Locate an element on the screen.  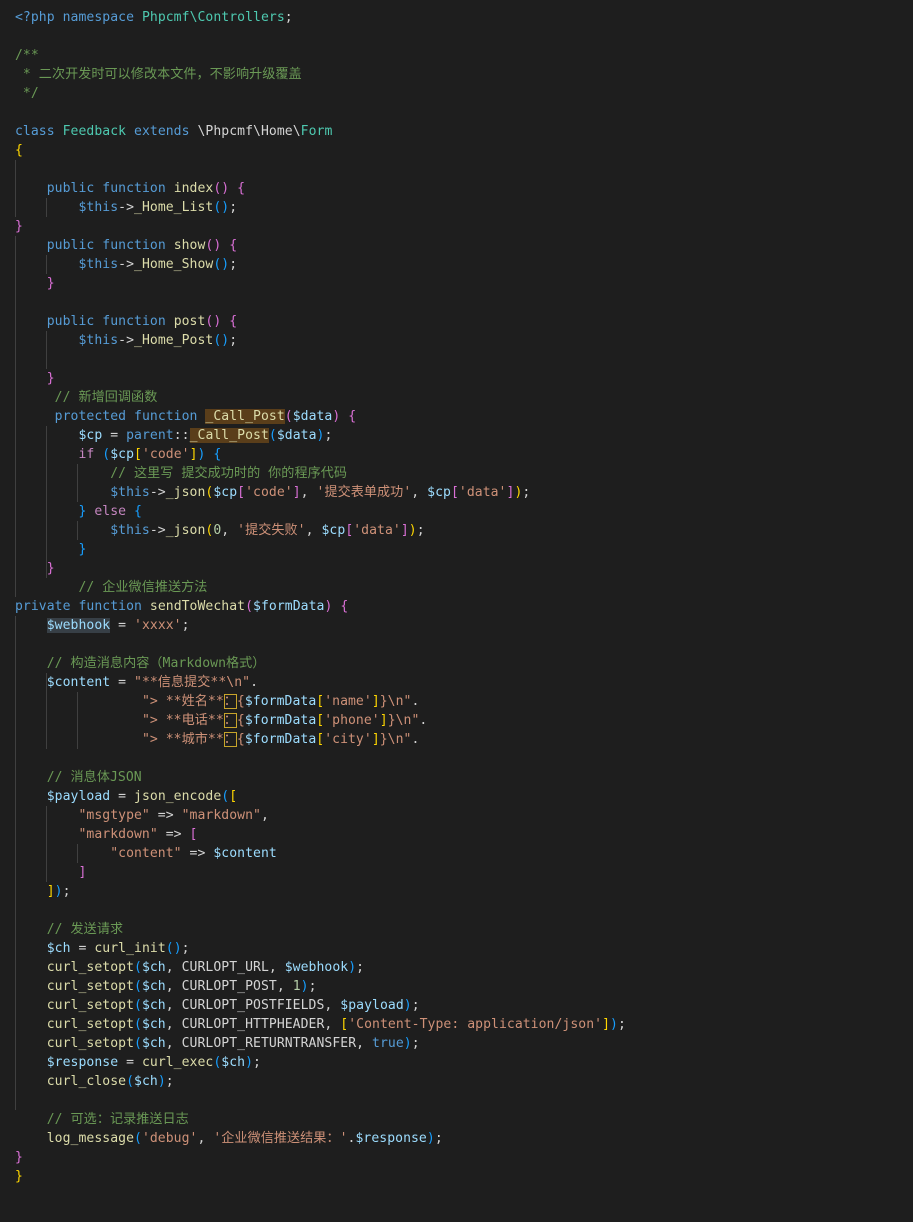
code-token: , CURLOPT_POST, is located at coordinates (229, 986).